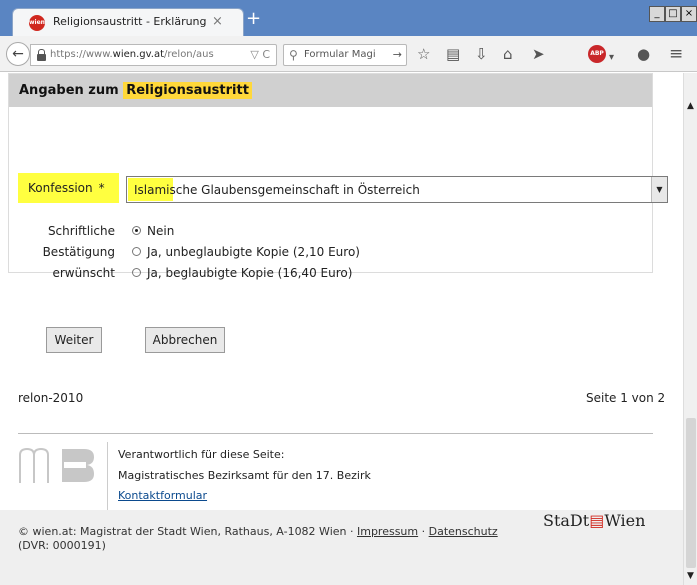  I want to click on weiter-button: Weiter, so click(74, 340).